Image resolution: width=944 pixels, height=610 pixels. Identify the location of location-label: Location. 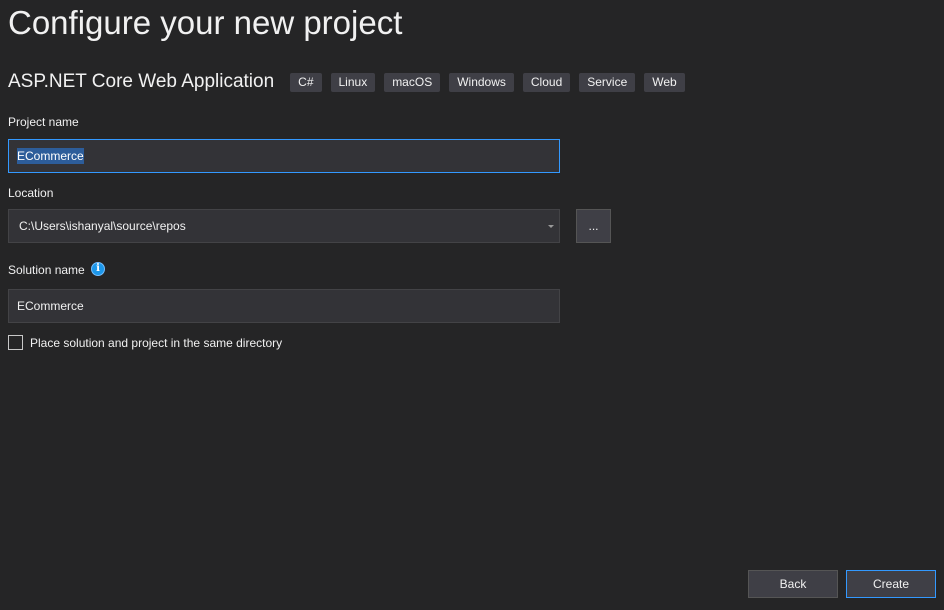
(31, 193).